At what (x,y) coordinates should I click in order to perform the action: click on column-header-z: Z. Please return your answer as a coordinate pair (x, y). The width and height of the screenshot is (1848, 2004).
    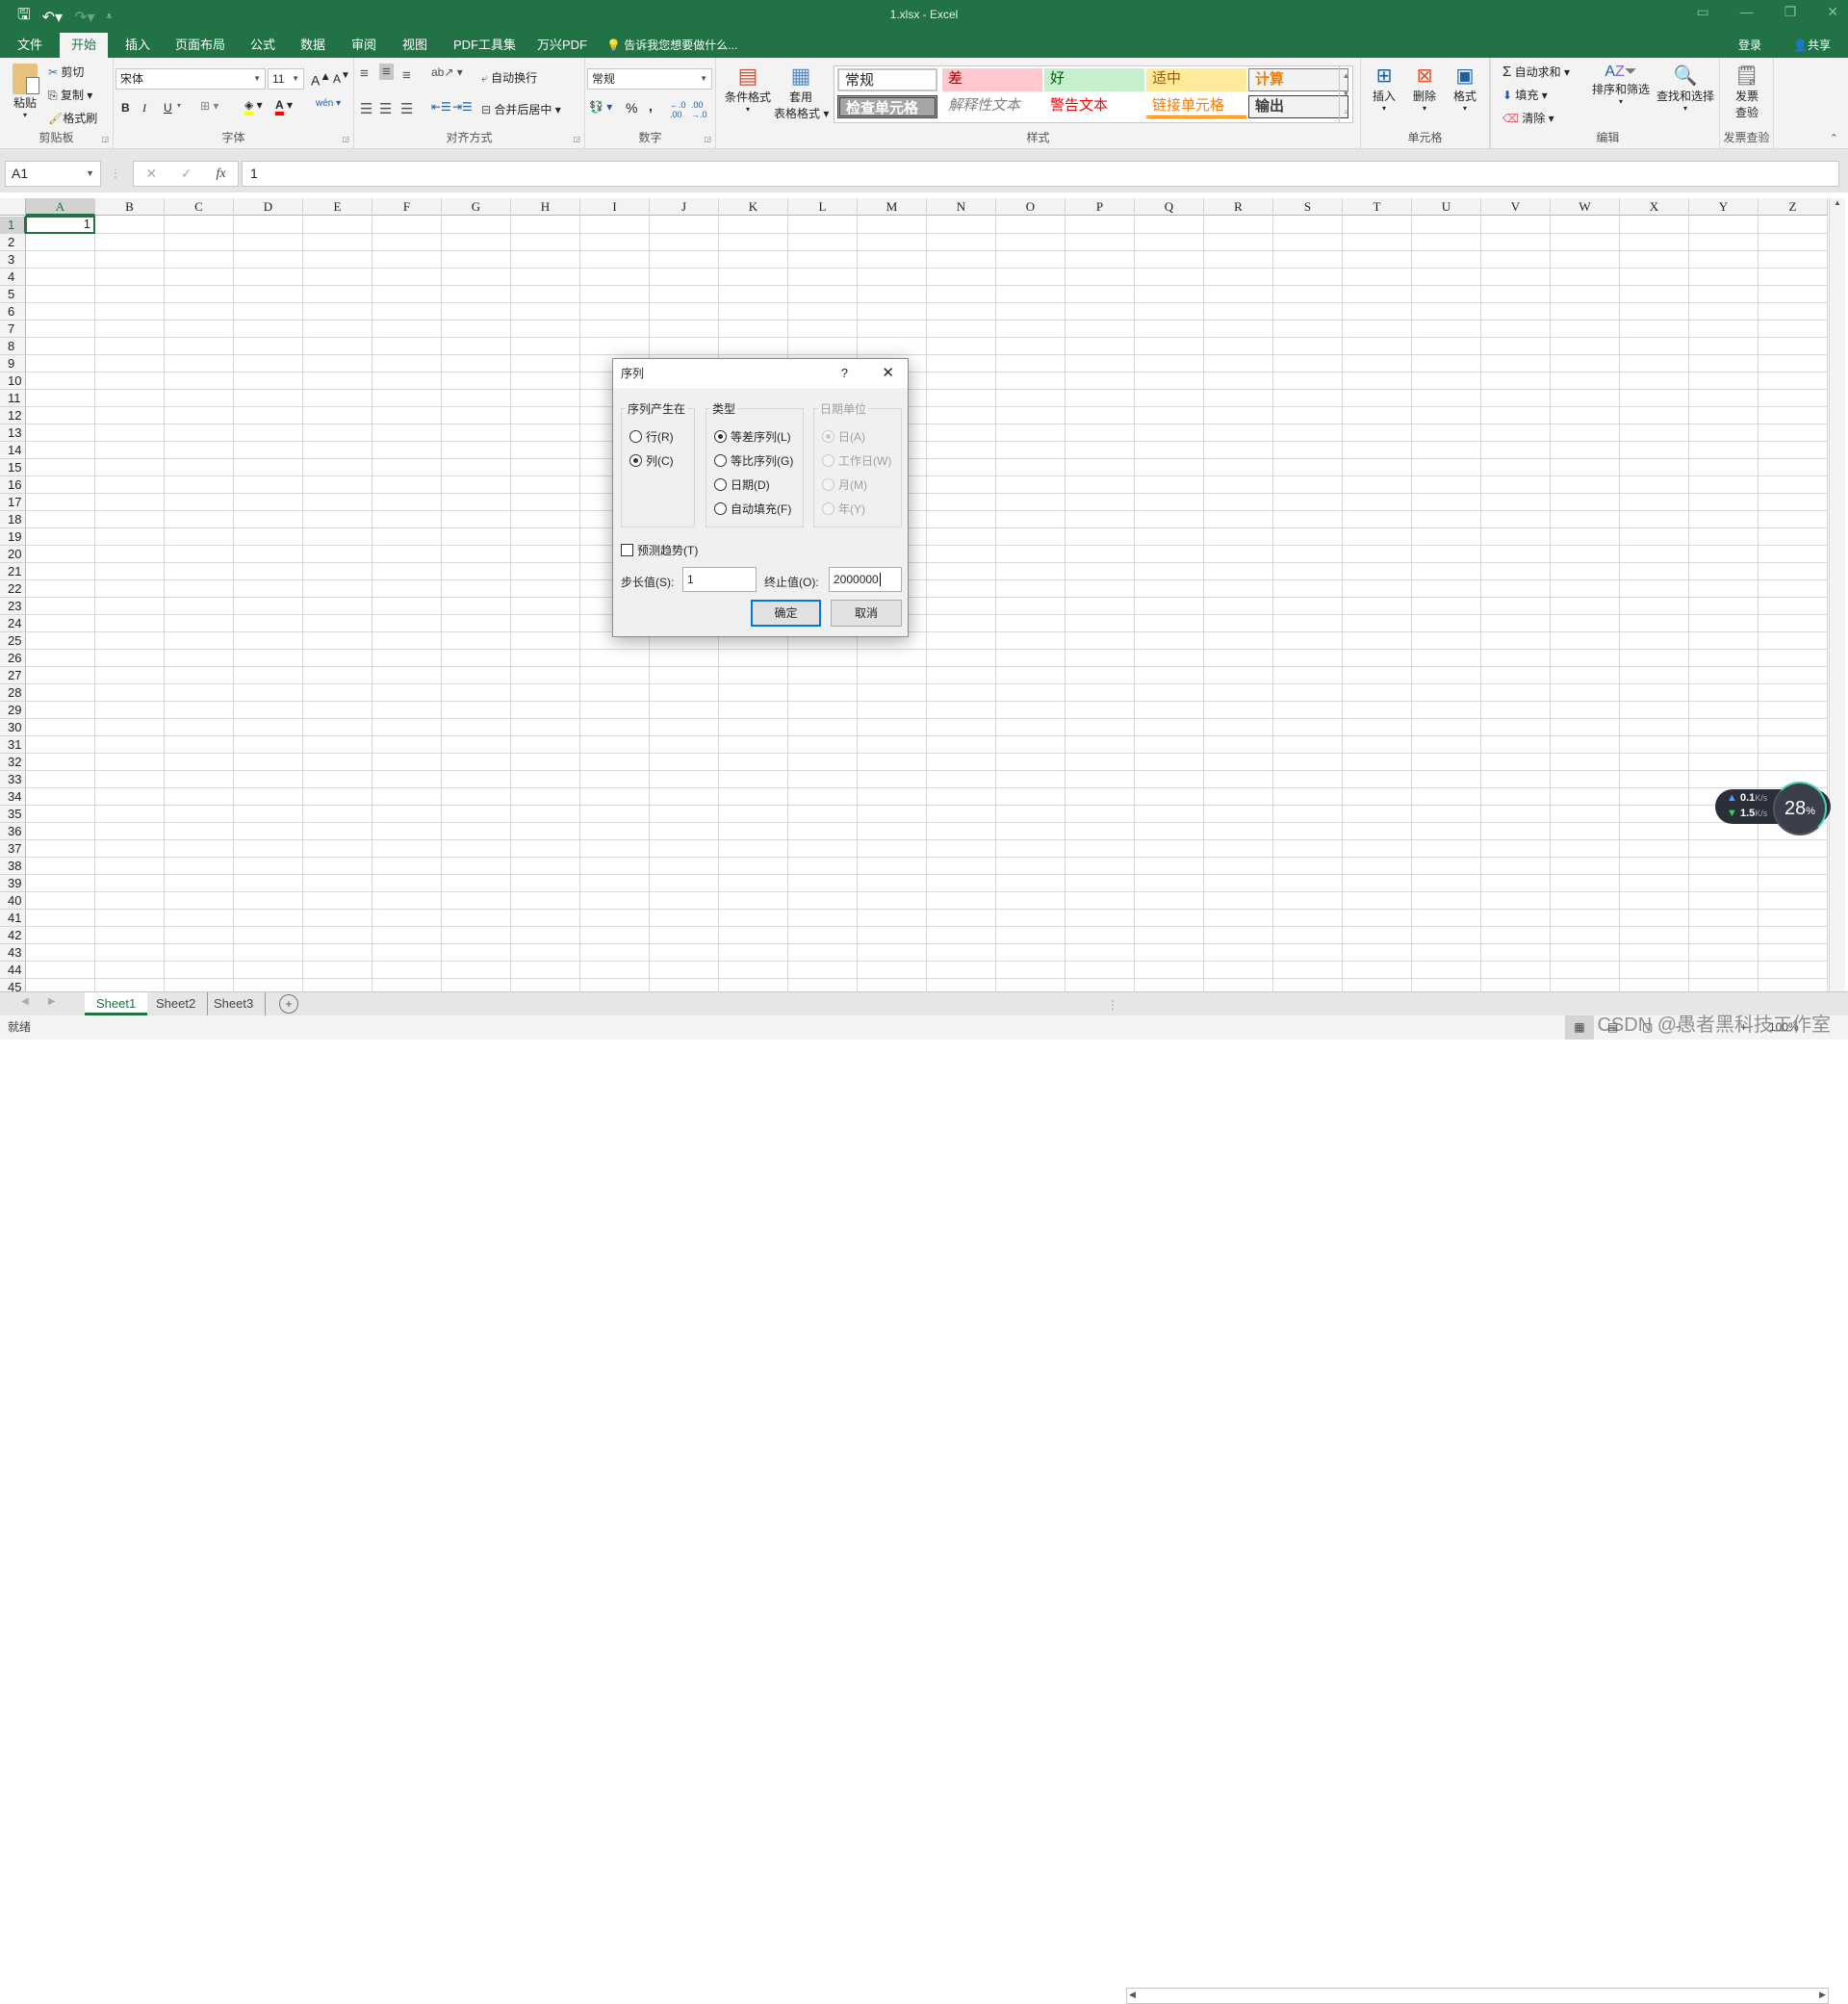
    Looking at the image, I should click on (1793, 207).